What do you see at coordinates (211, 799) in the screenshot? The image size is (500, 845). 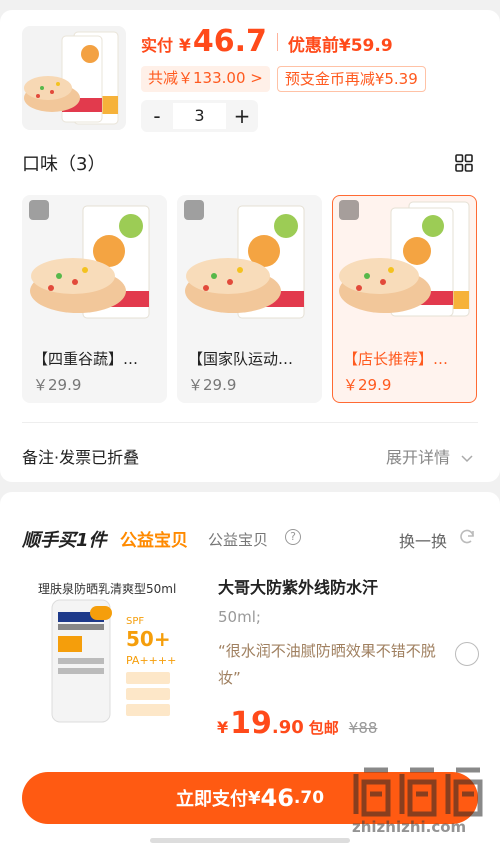 I see `pay-now-label: 立即支付` at bounding box center [211, 799].